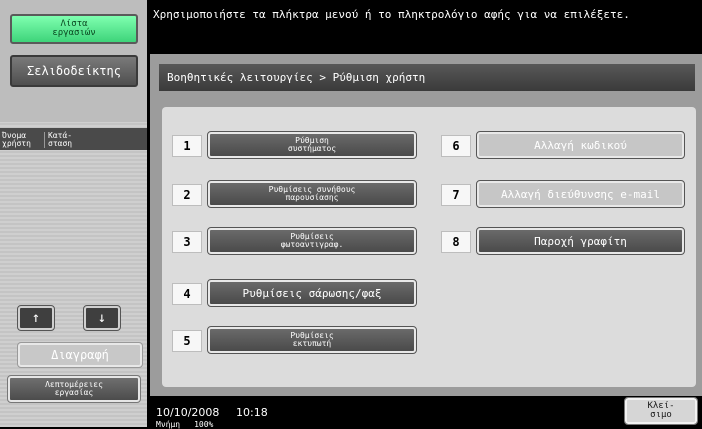  I want to click on delete-button: Διαγραφή, so click(80, 355).